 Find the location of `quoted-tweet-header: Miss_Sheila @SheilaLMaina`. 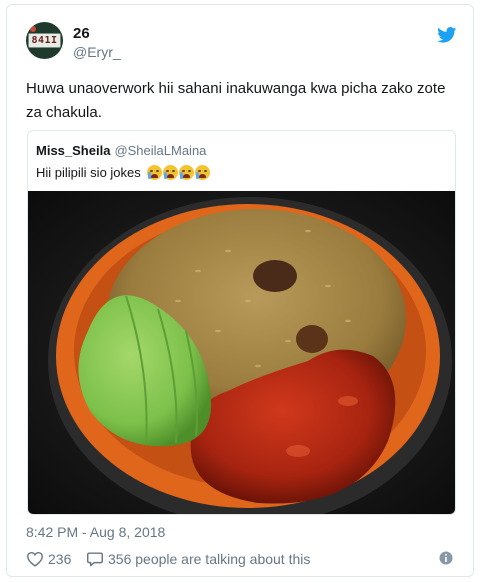

quoted-tweet-header: Miss_Sheila @SheilaLMaina is located at coordinates (121, 150).